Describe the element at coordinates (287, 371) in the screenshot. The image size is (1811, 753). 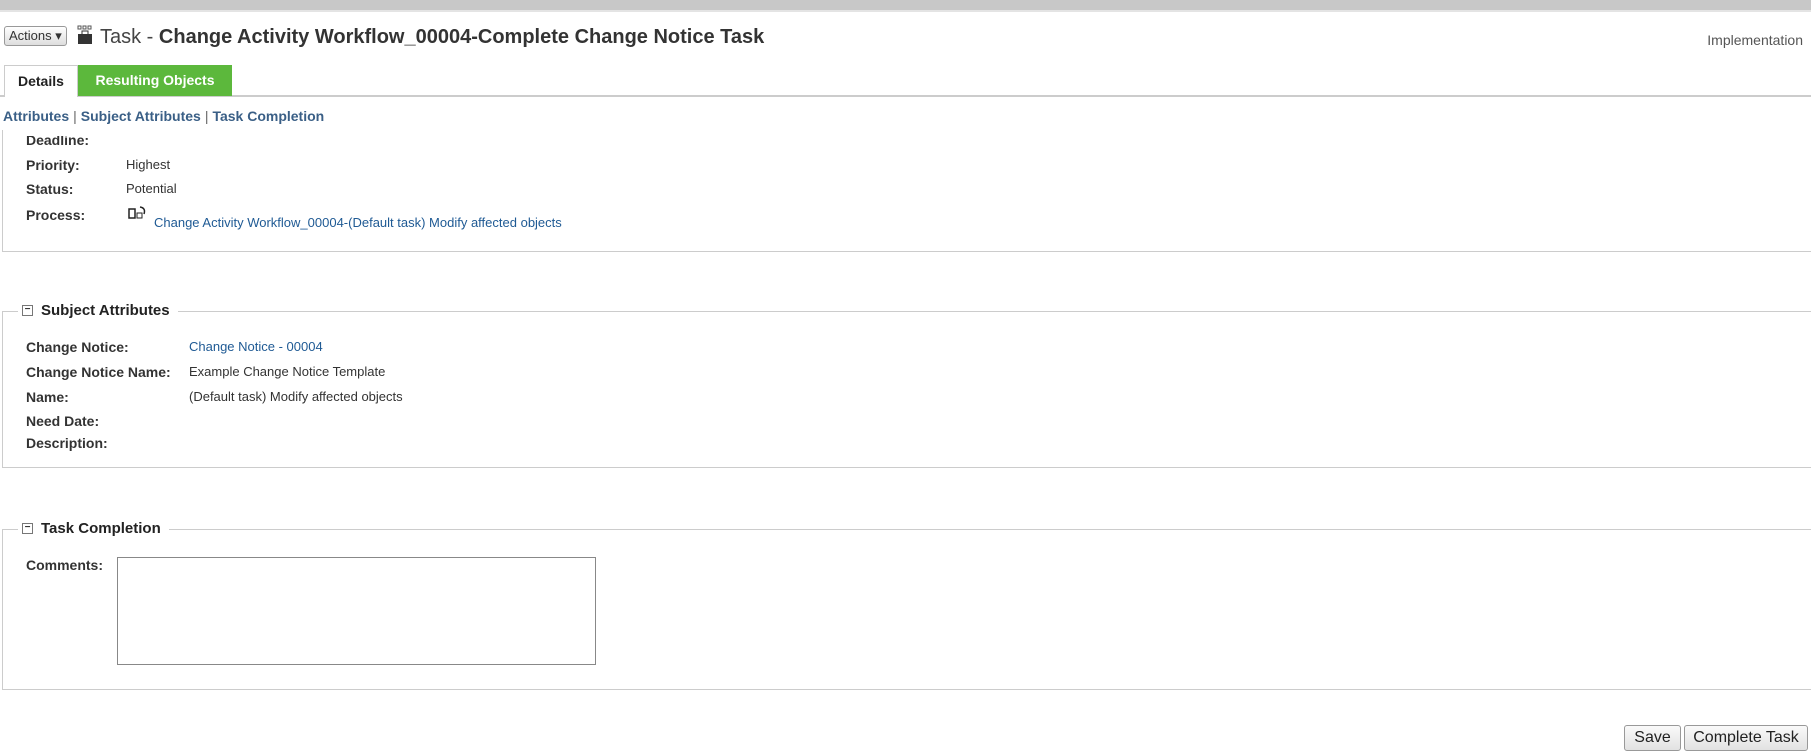
I see `change-notice-name-value: Example Change Notice Template` at that location.